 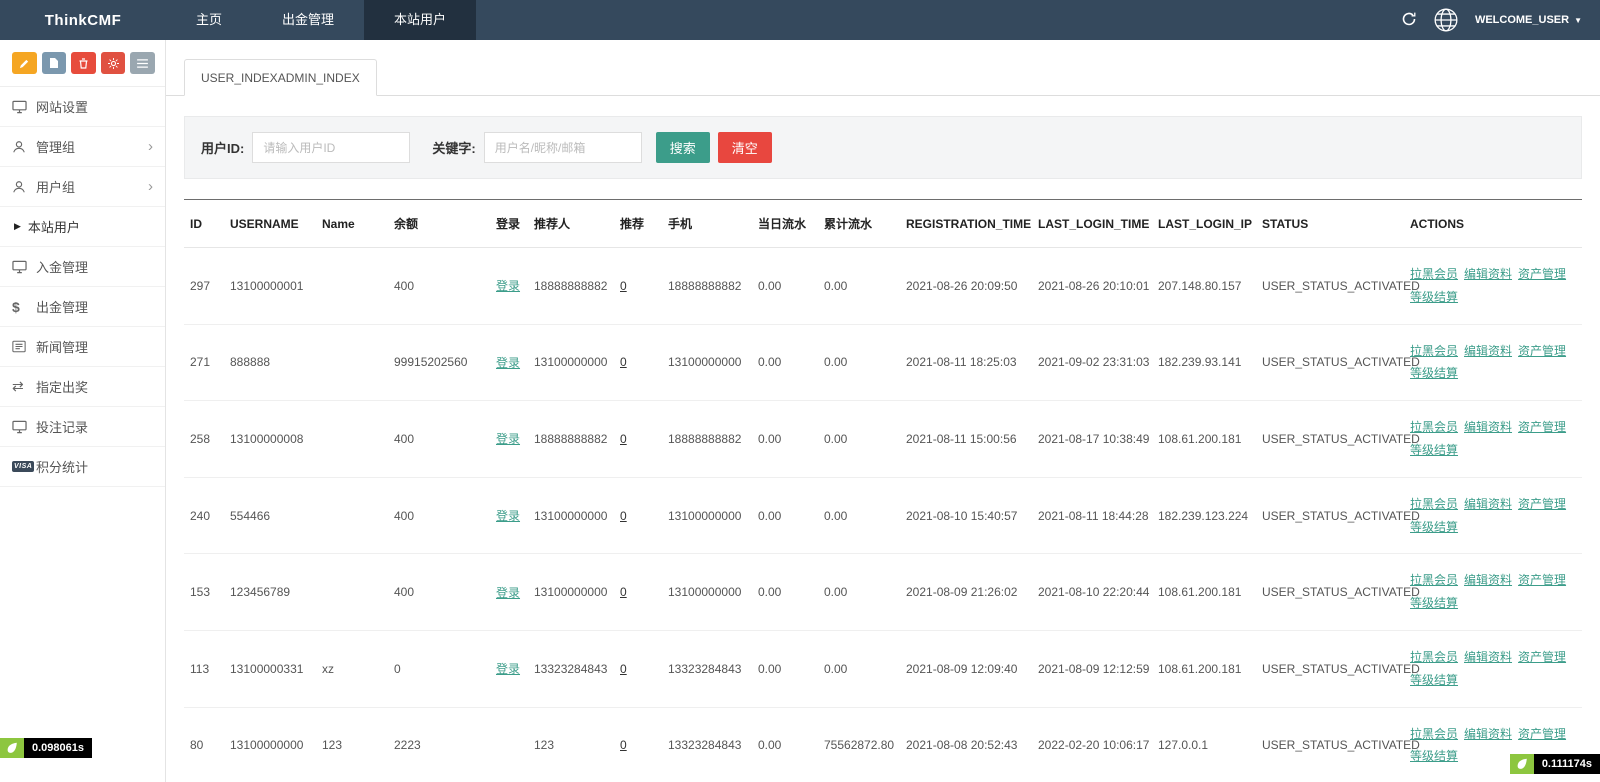 I want to click on column-header: 登录, so click(x=509, y=223).